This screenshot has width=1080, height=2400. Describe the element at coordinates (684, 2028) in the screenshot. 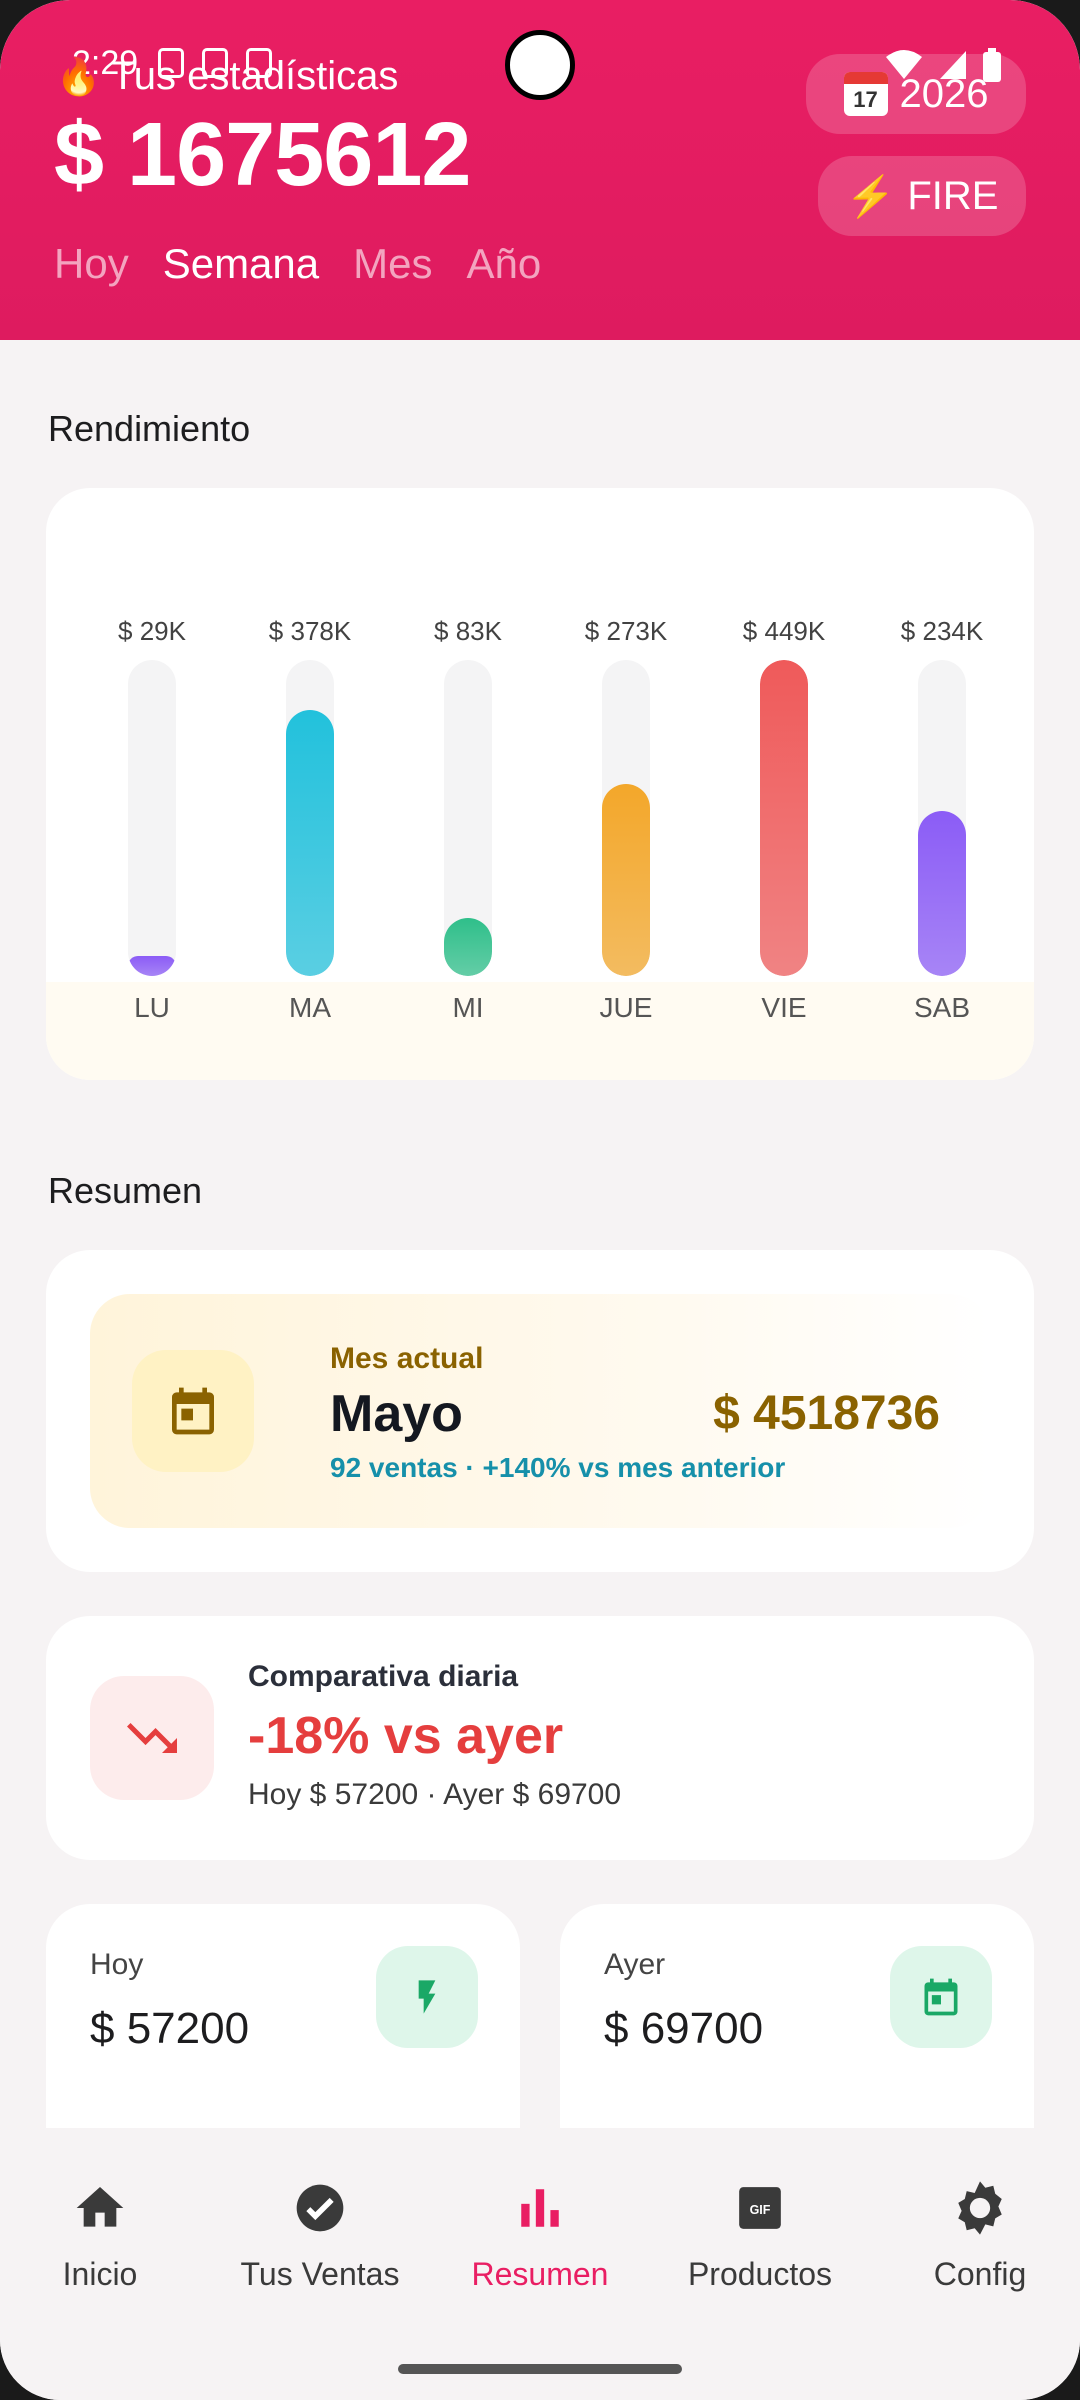

I see `yesterday-value: $ 69700` at that location.